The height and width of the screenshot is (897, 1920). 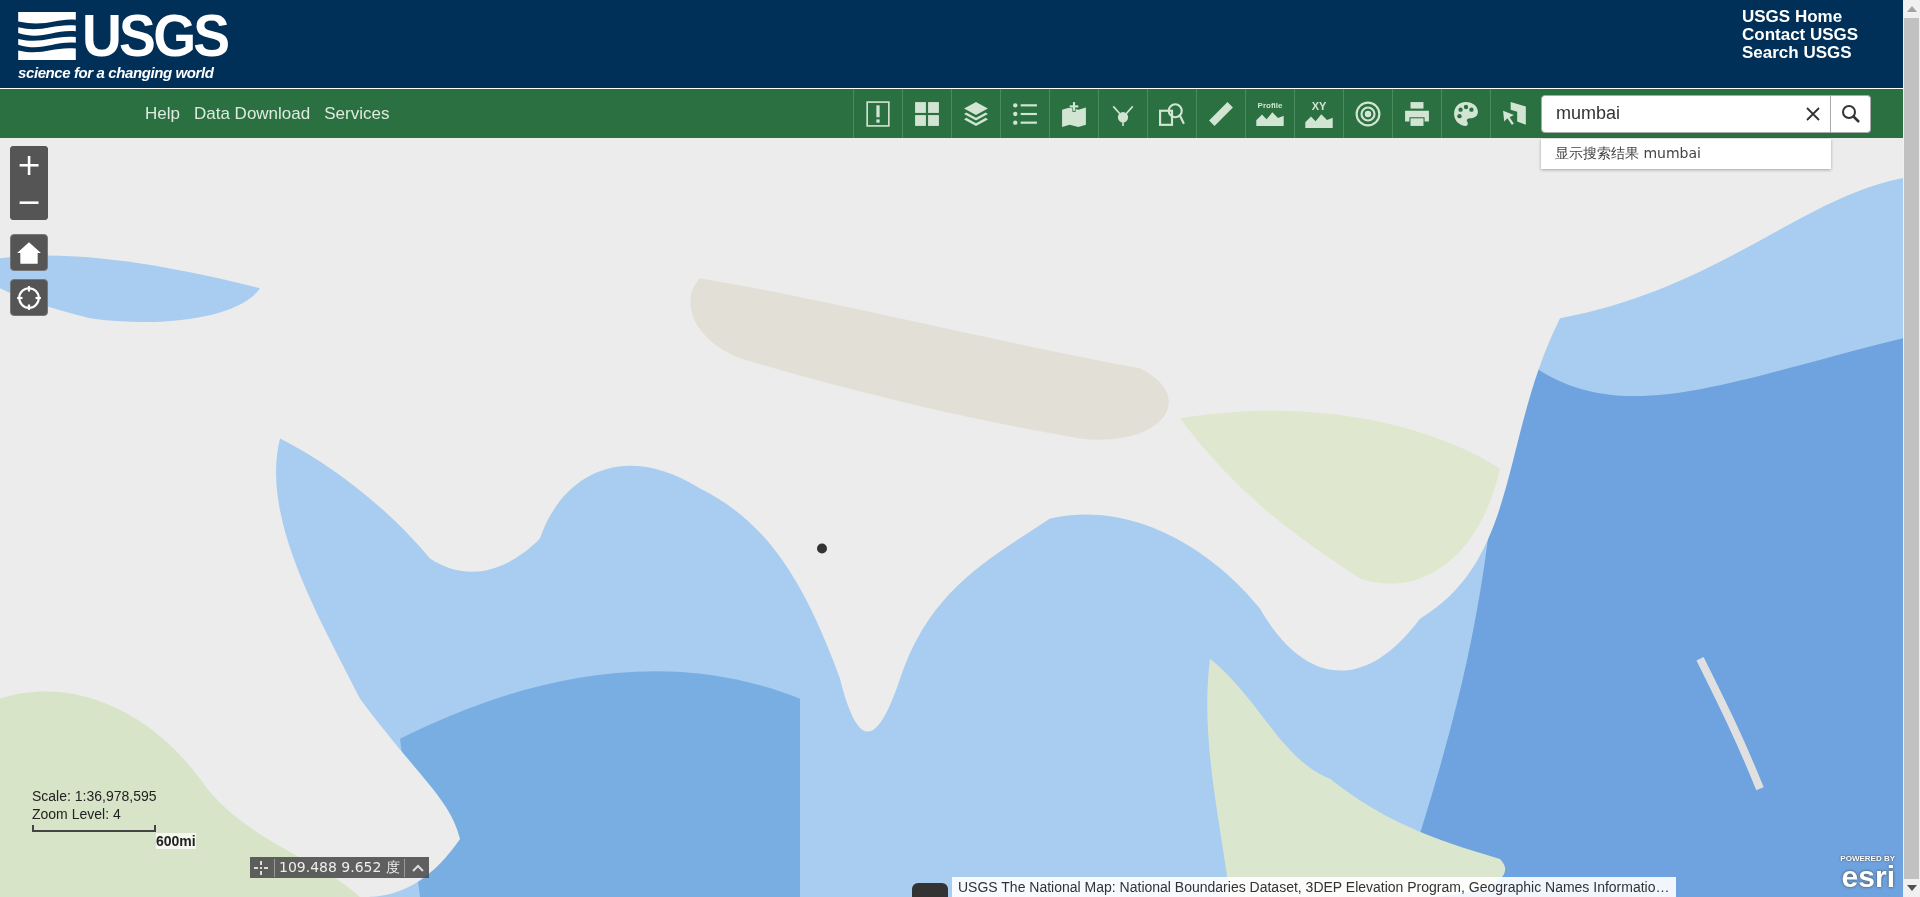 I want to click on map-plus-icon, so click(x=1074, y=113).